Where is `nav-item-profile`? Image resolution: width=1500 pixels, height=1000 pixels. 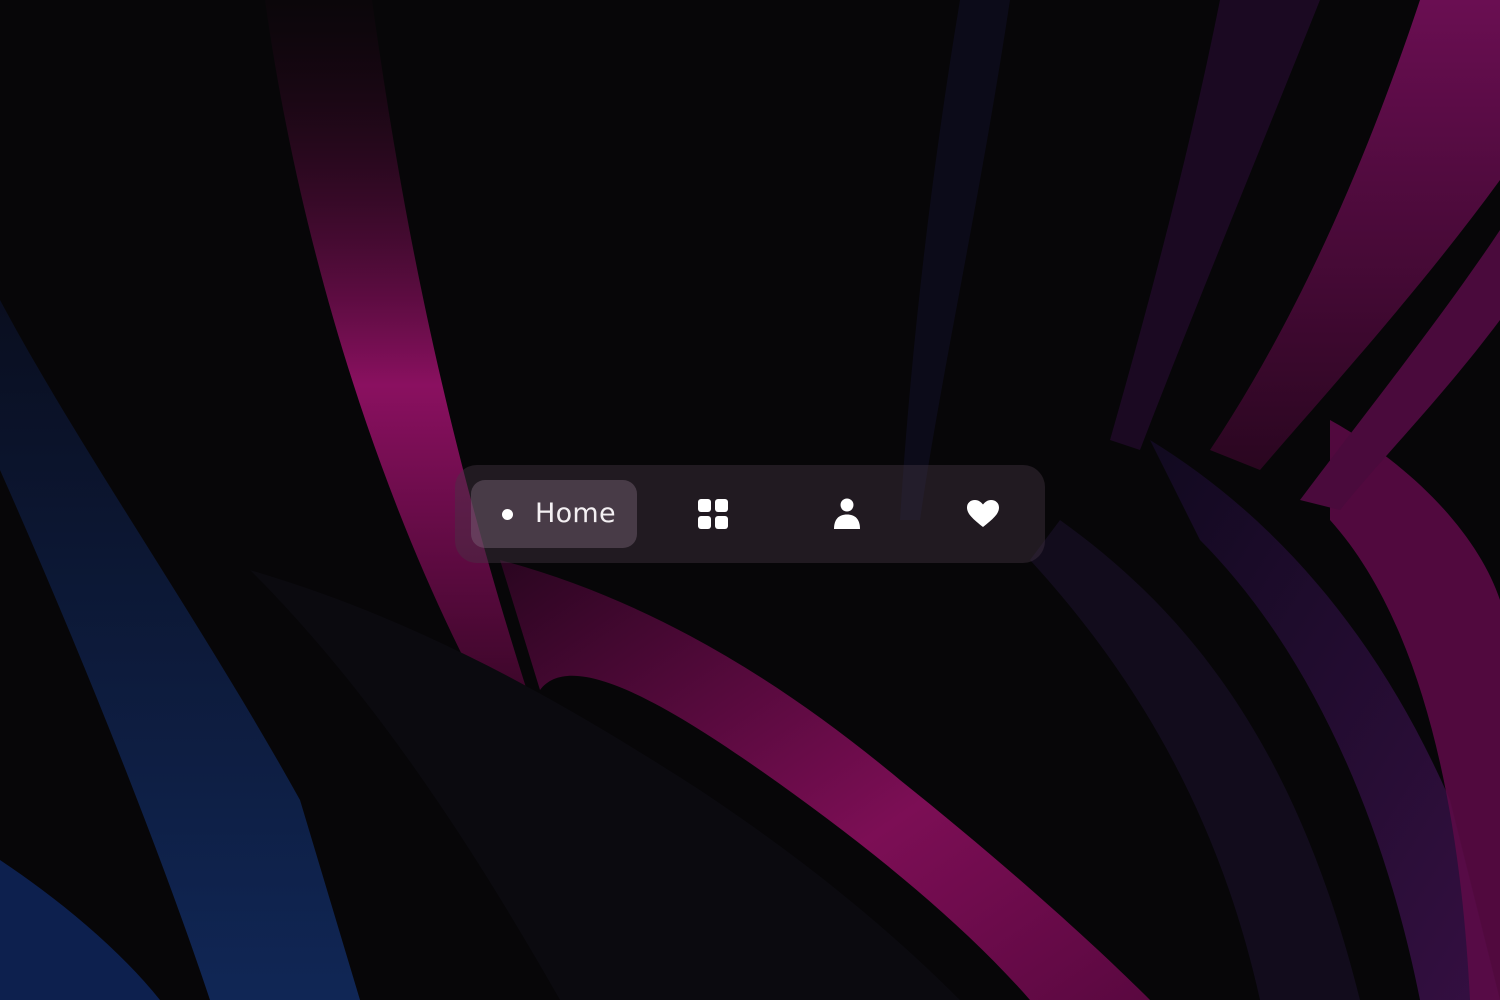
nav-item-profile is located at coordinates (847, 514).